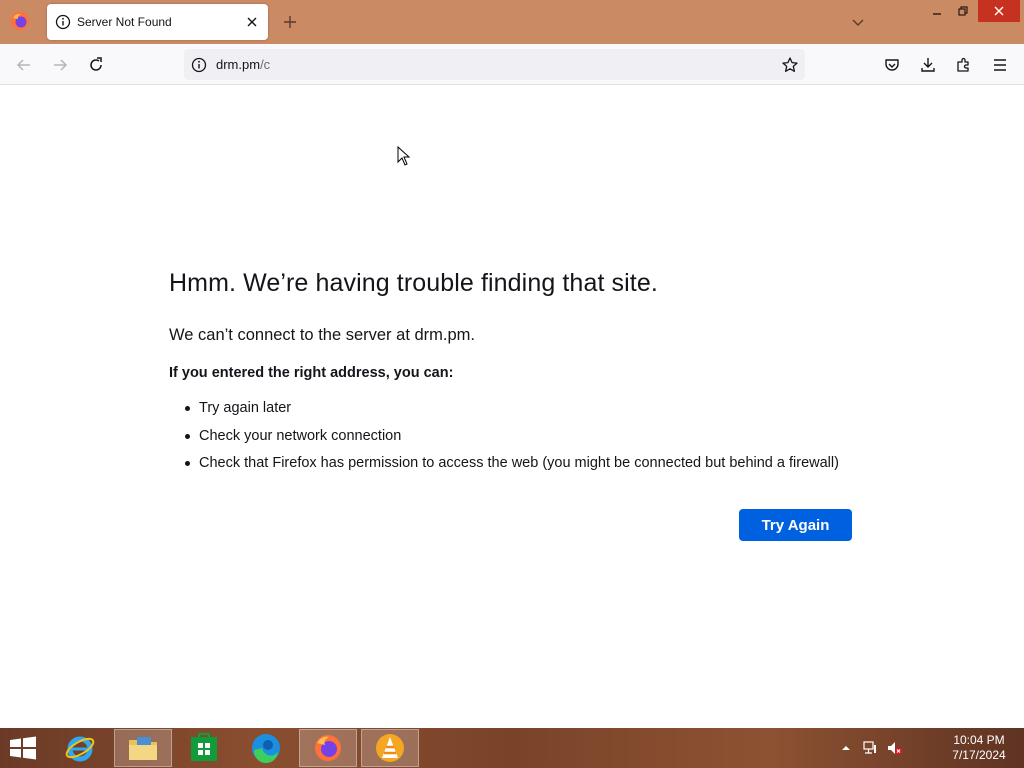 Image resolution: width=1024 pixels, height=768 pixels. Describe the element at coordinates (858, 22) in the screenshot. I see `chevron-down-icon` at that location.